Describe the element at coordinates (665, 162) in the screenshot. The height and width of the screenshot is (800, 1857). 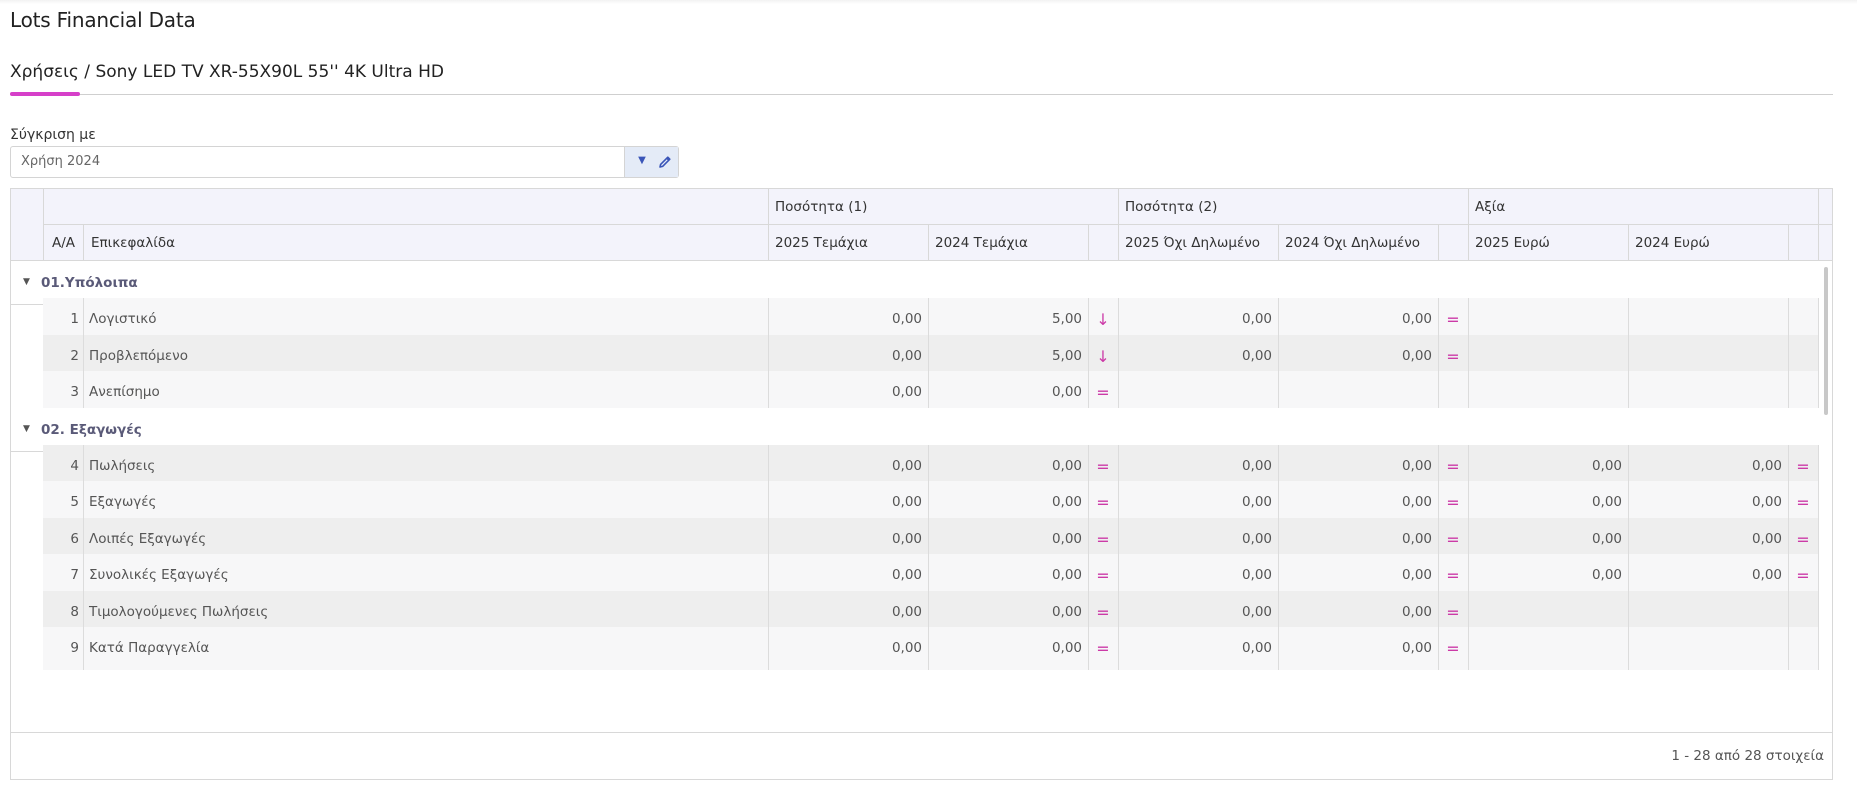
I see `edit-pencil-icon` at that location.